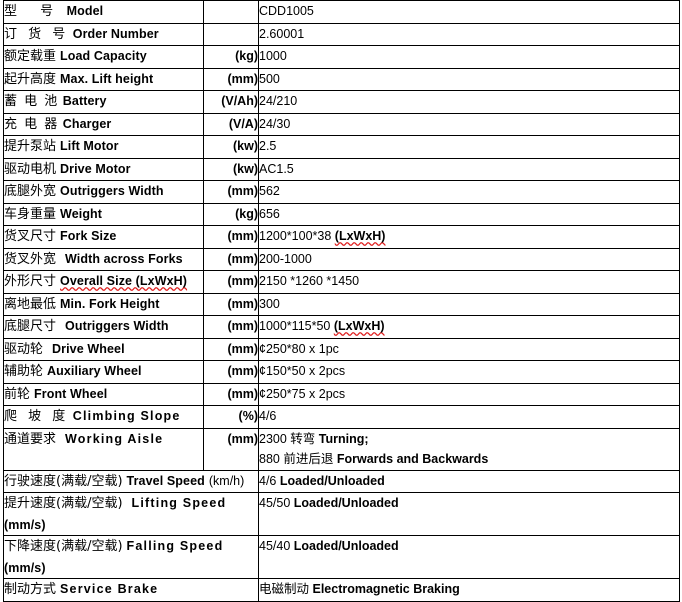 This screenshot has width=682, height=602. What do you see at coordinates (30, 236) in the screenshot?
I see `row-label-cjk: 货叉尺寸` at bounding box center [30, 236].